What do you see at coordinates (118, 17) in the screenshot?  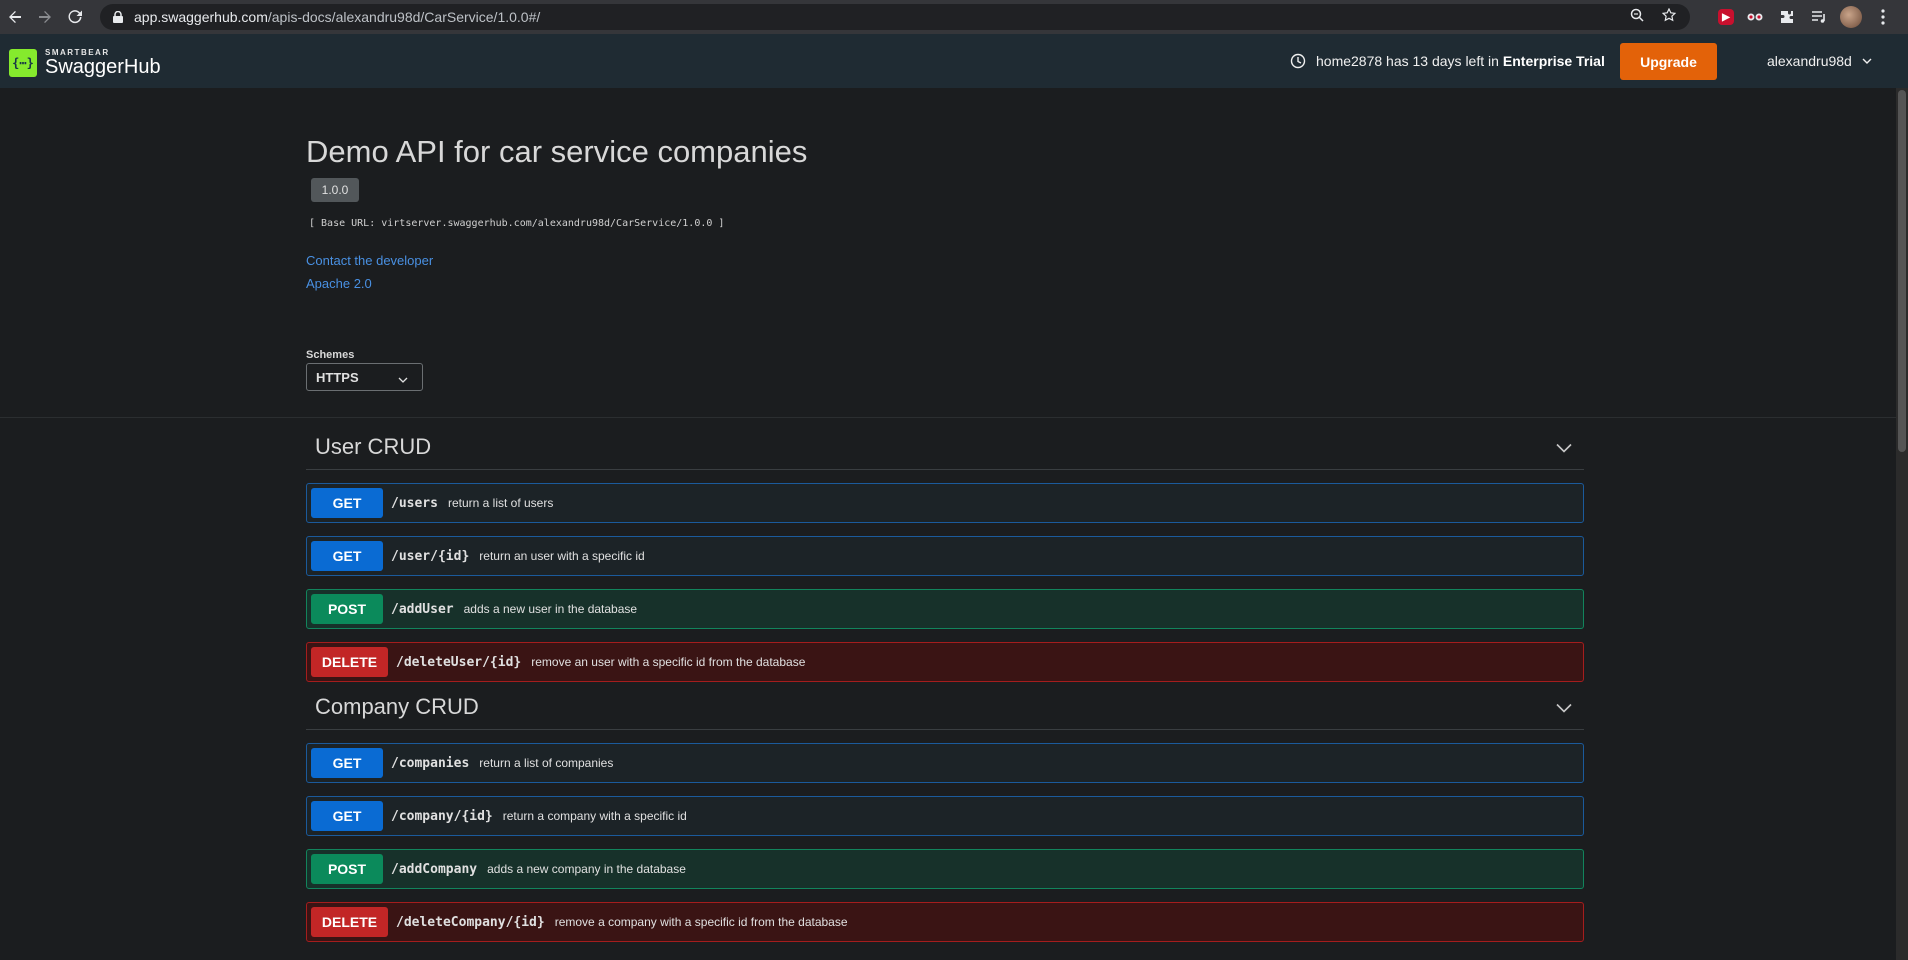 I see `lock-icon` at bounding box center [118, 17].